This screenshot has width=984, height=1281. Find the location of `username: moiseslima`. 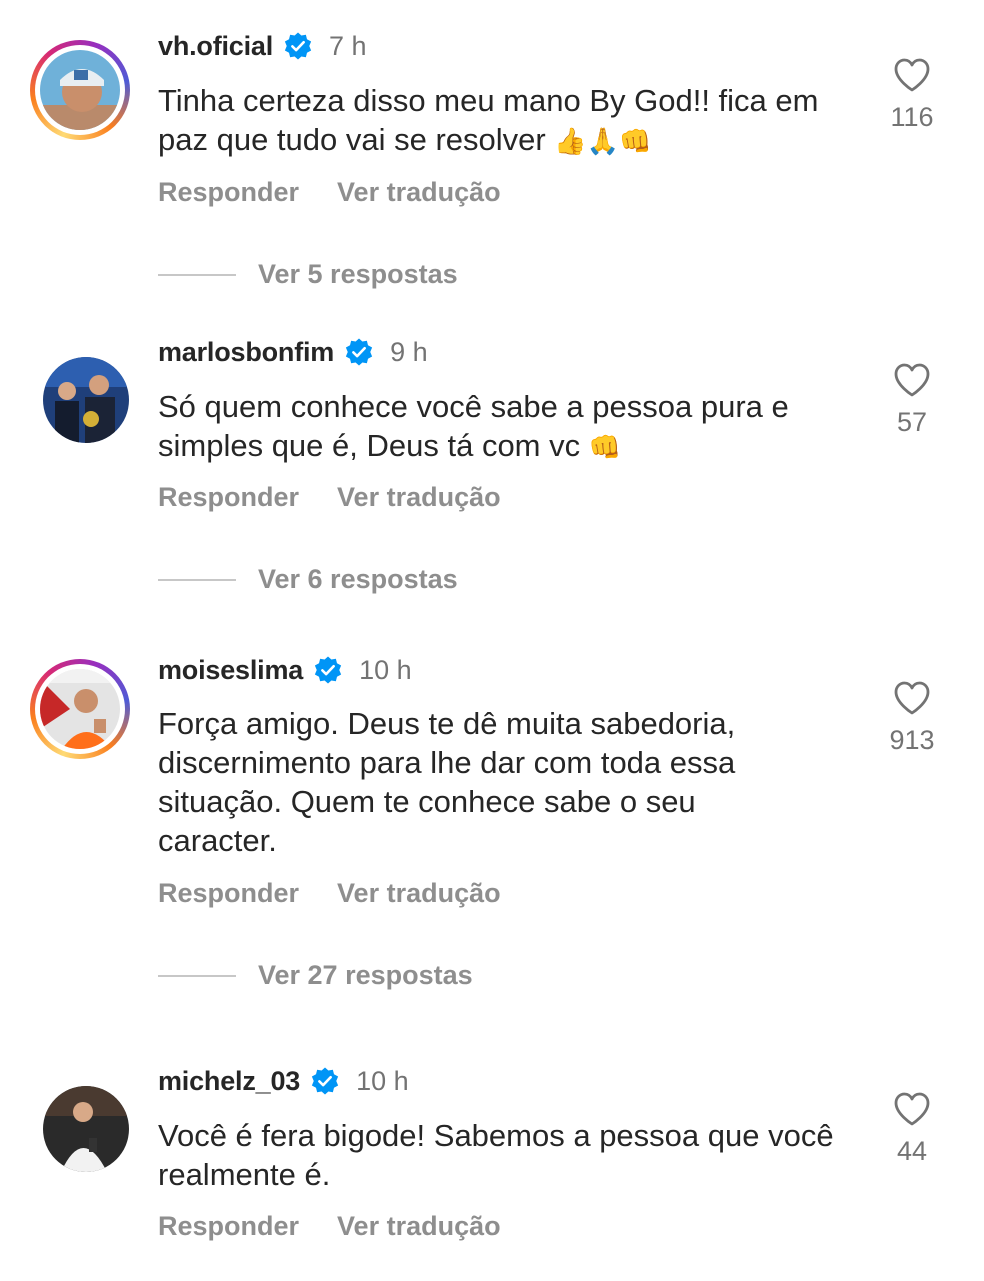

username: moiseslima is located at coordinates (230, 670).